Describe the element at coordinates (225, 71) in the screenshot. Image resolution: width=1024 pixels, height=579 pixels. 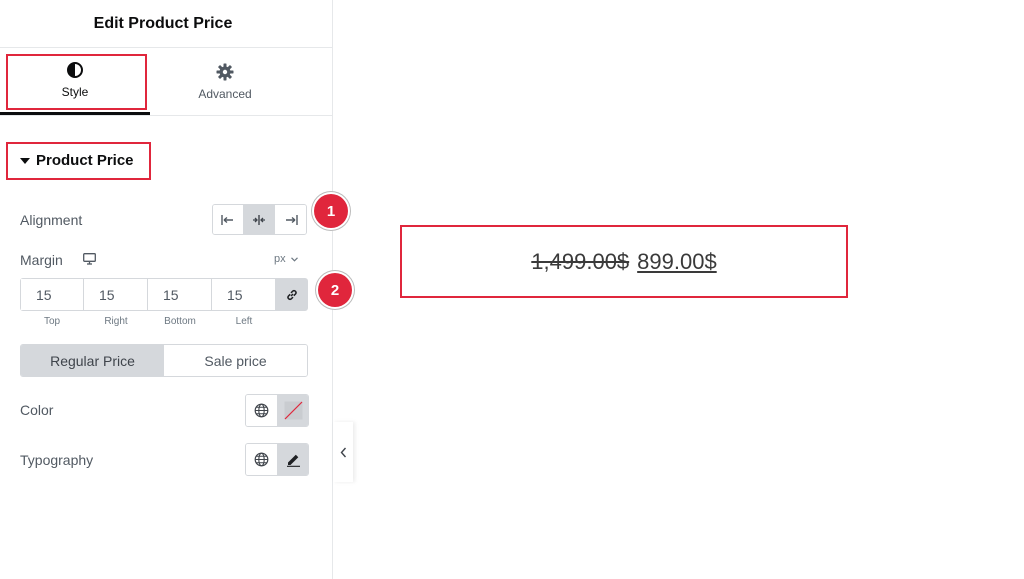
I see `gear-icon` at that location.